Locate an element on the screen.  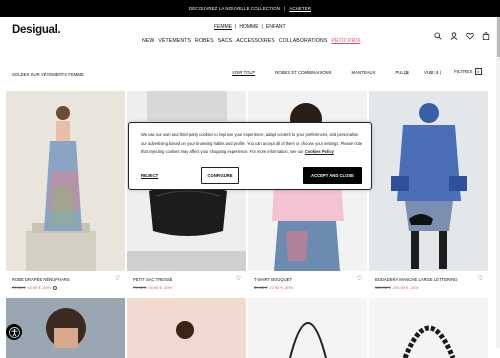
tab-coats: MANTEAUX is located at coordinates (364, 72).